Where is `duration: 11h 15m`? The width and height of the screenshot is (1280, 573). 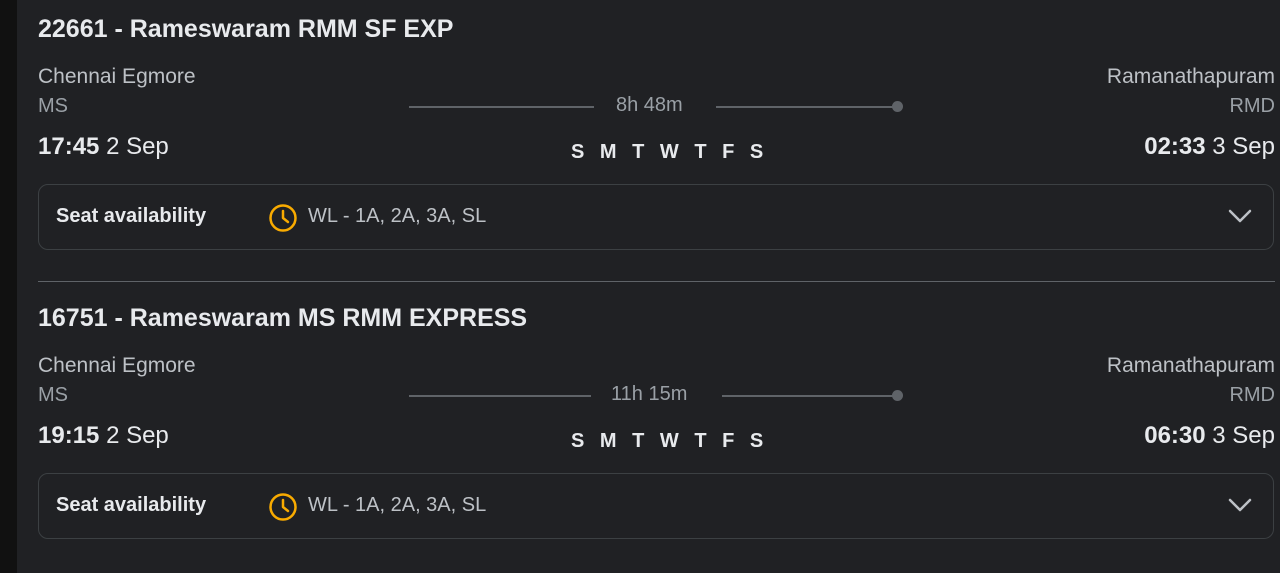 duration: 11h 15m is located at coordinates (649, 394).